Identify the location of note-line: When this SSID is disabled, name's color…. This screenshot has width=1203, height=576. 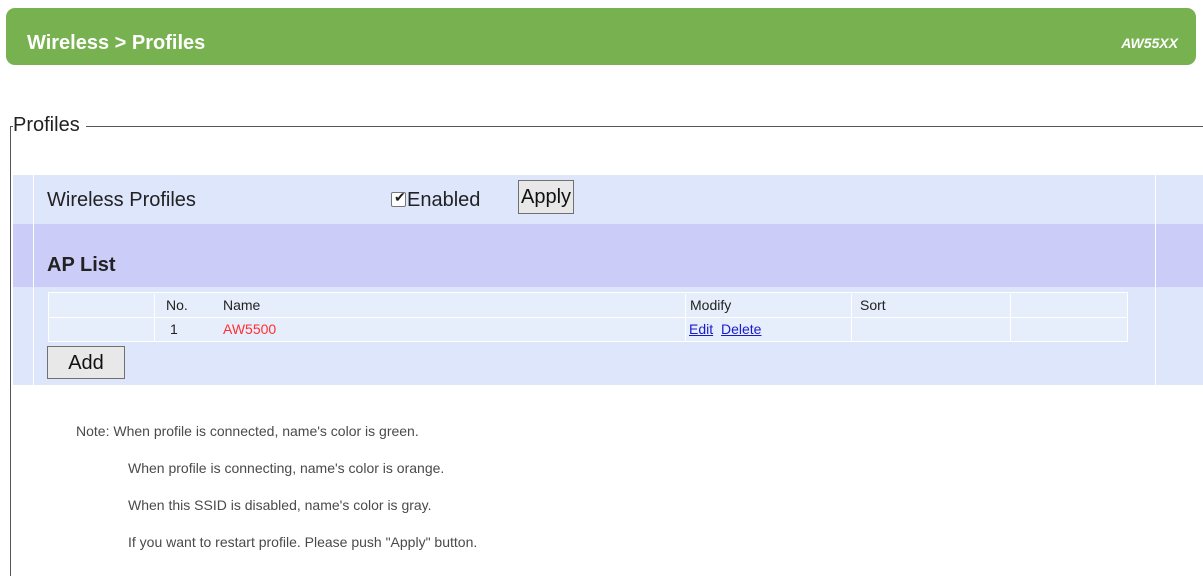
(280, 505).